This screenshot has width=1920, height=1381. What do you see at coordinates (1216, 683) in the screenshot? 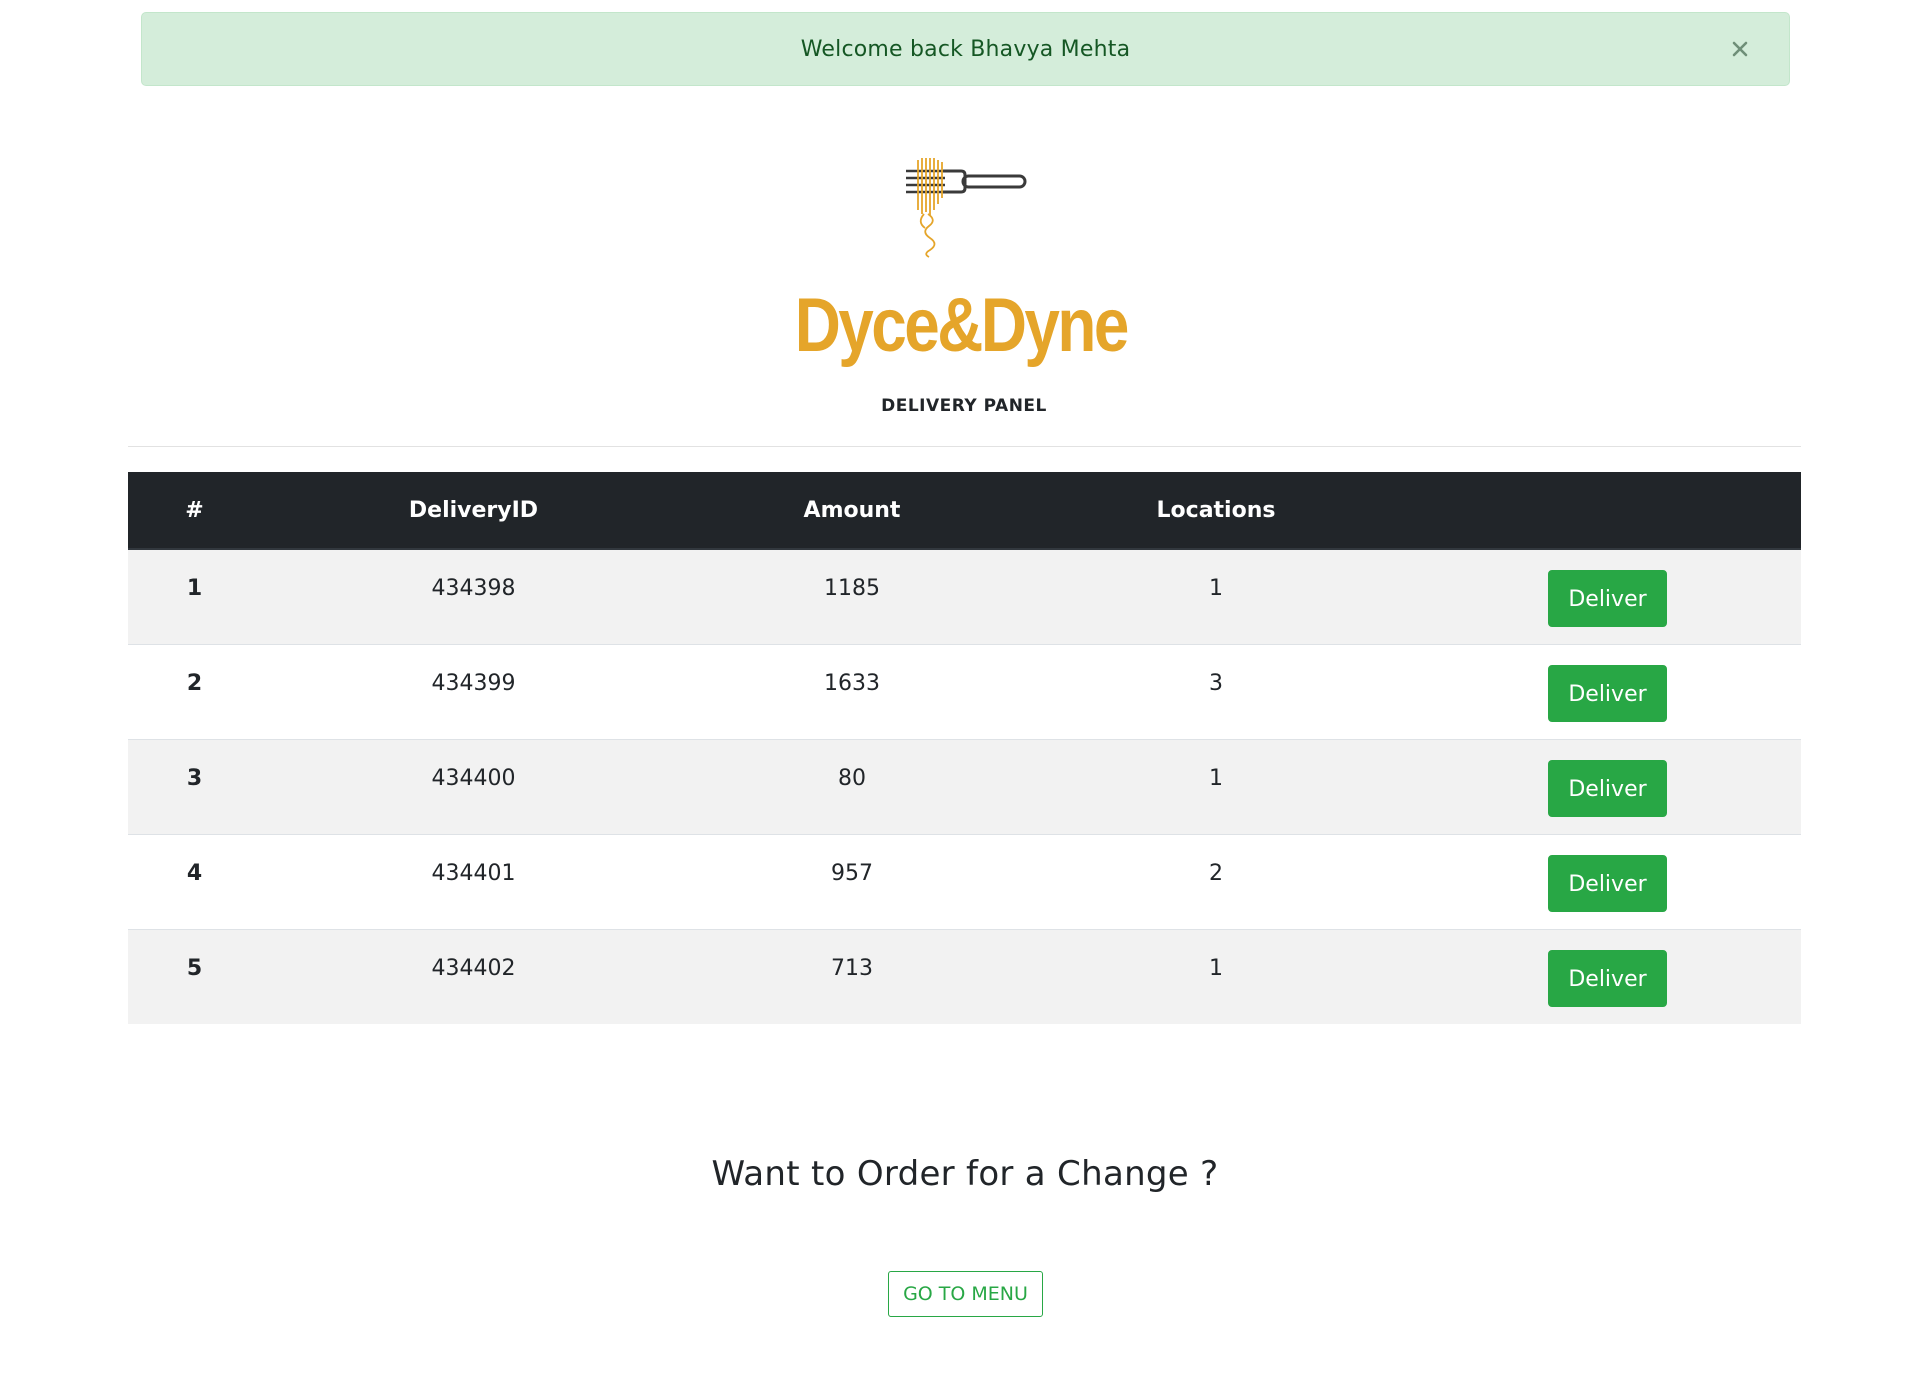
I see `locations: 3` at bounding box center [1216, 683].